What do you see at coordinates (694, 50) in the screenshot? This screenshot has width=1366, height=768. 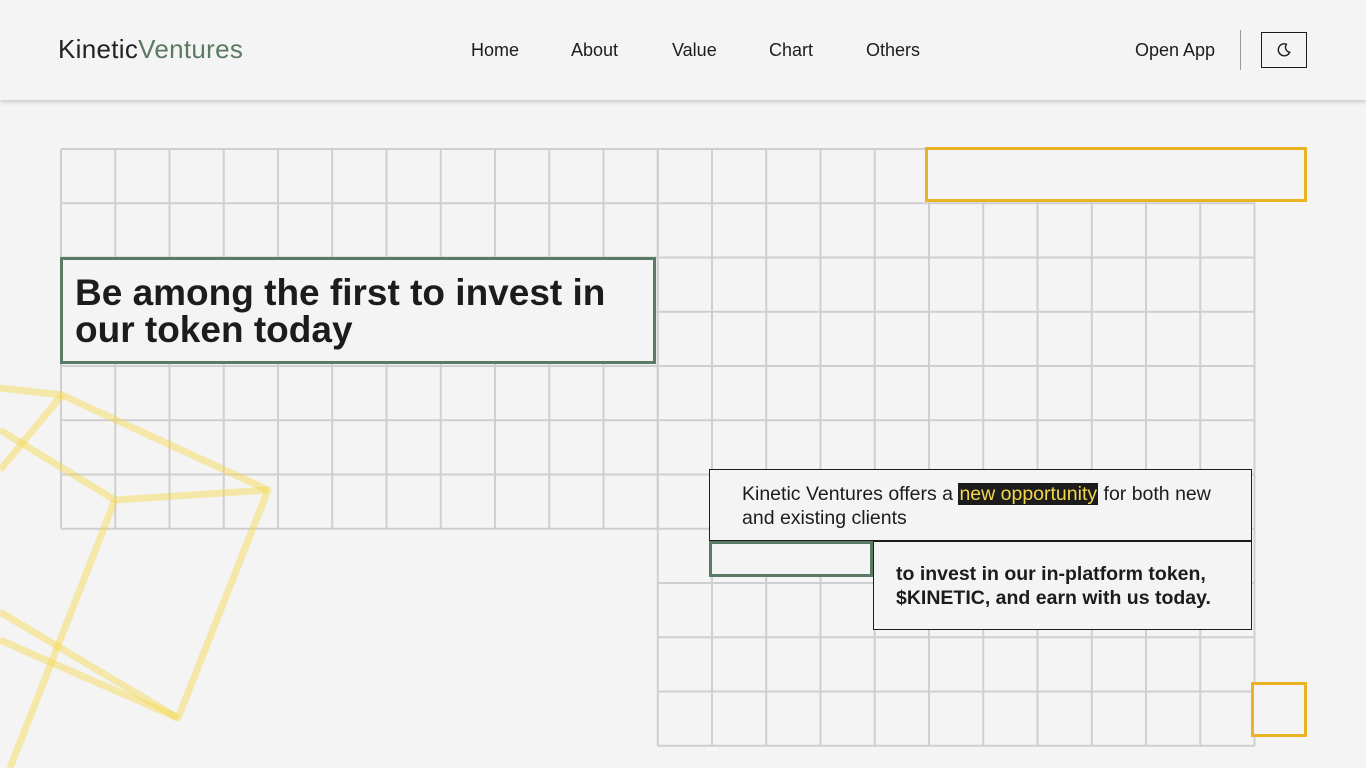 I see `nav-value: Value` at bounding box center [694, 50].